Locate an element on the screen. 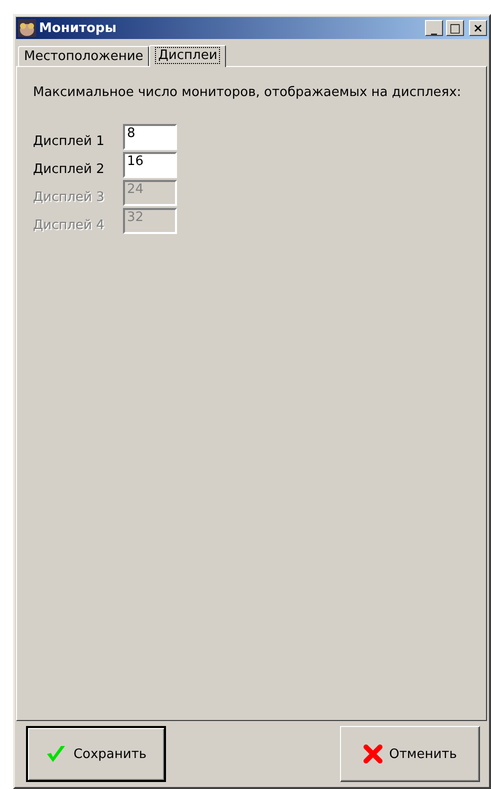 Image resolution: width=491 pixels, height=789 pixels. close-button: × is located at coordinates (478, 28).